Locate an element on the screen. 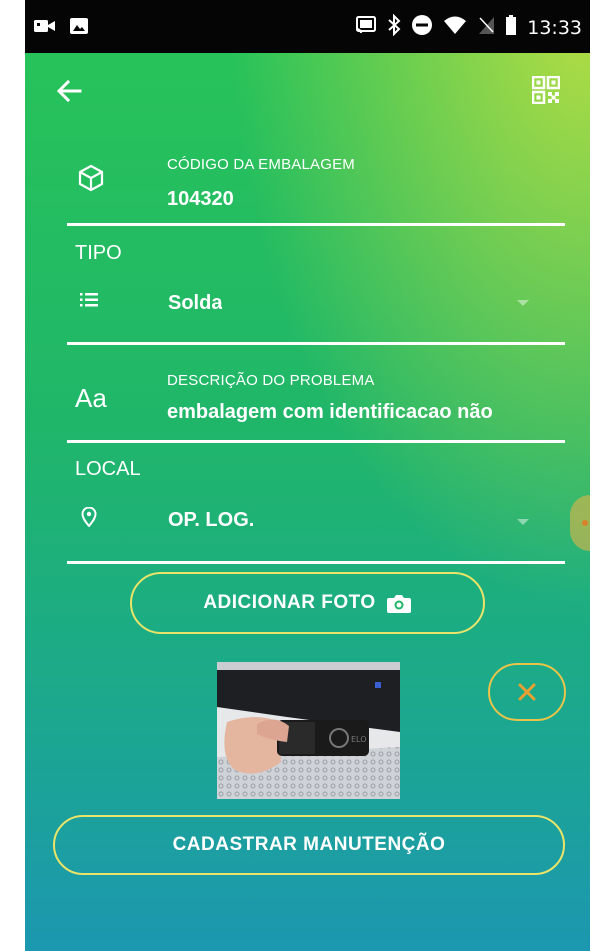 The height and width of the screenshot is (951, 598). arrow-left-icon is located at coordinates (70, 91).